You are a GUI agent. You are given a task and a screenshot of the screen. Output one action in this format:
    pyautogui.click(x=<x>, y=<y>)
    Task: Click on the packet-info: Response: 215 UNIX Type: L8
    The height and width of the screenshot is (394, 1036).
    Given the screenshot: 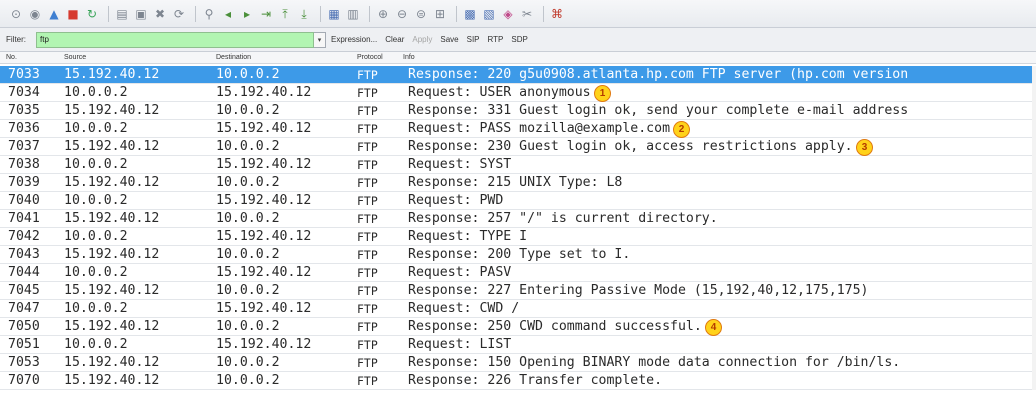 What is the action you would take?
    pyautogui.click(x=515, y=182)
    